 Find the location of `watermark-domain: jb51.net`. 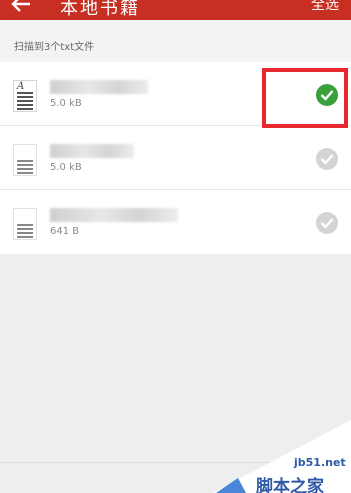

watermark-domain: jb51.net is located at coordinates (320, 462).